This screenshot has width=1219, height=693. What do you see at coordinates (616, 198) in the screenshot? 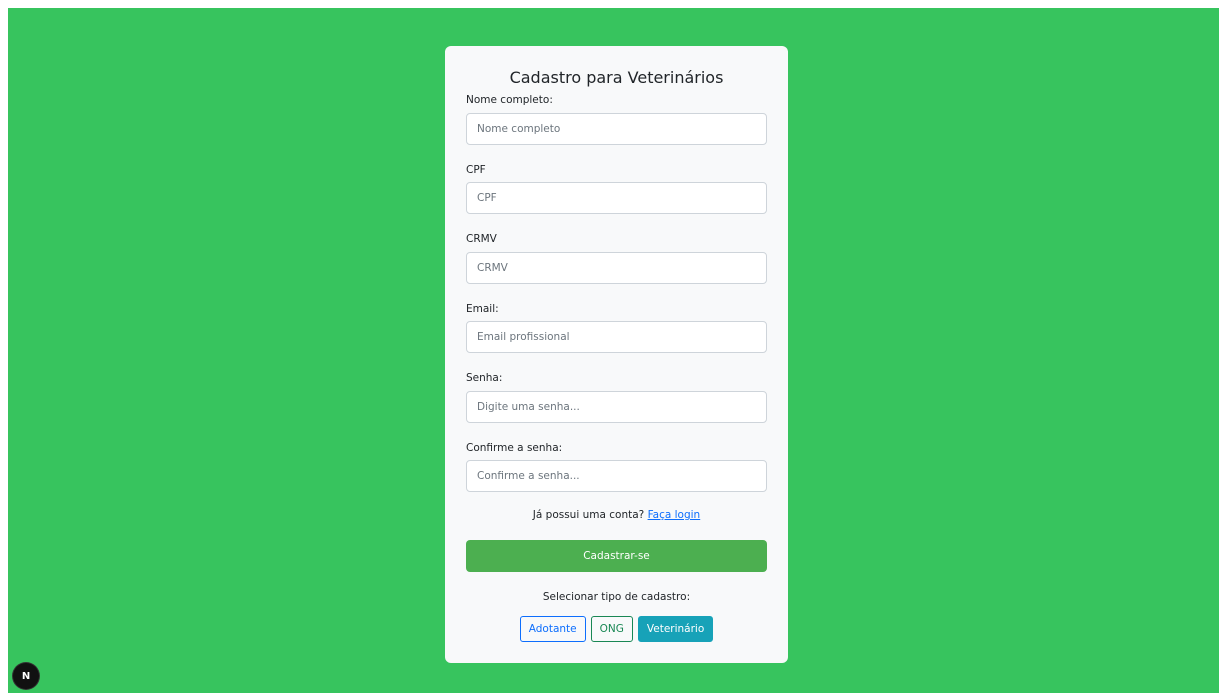
I see `cpf-input` at bounding box center [616, 198].